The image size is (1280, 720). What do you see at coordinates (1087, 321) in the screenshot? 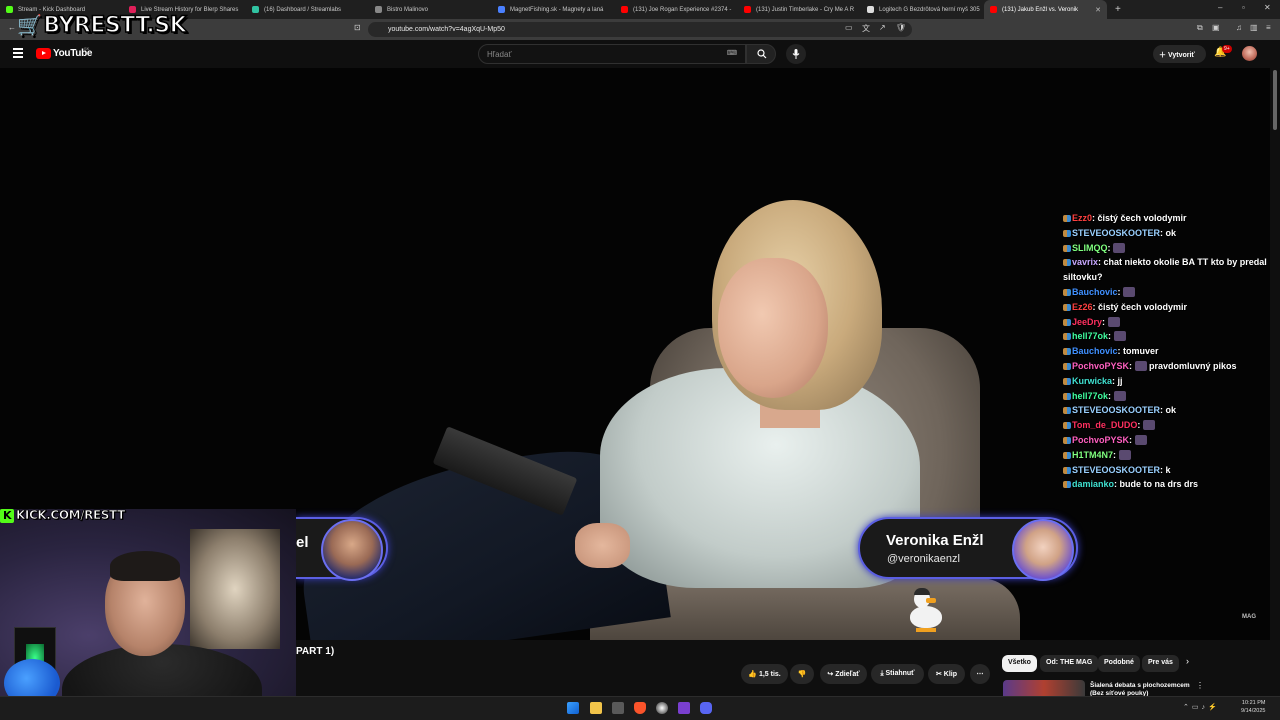
I see `chat-username: JeeDry` at bounding box center [1087, 321].